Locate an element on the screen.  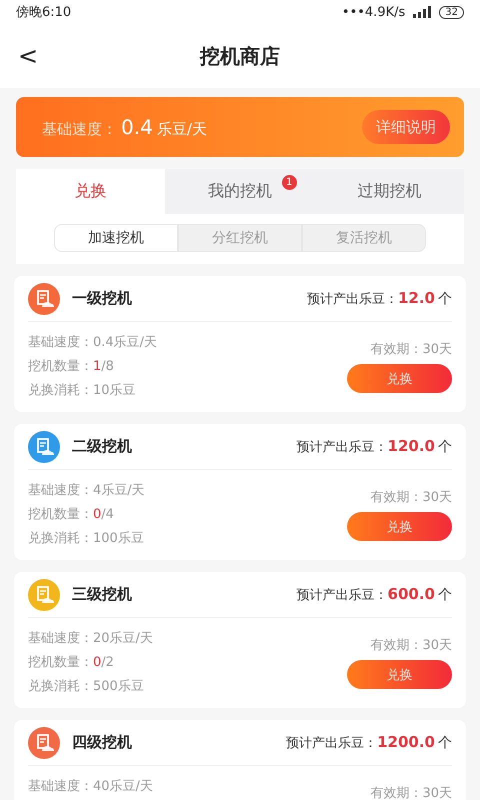
status-time: 傍晚6:10 is located at coordinates (44, 12).